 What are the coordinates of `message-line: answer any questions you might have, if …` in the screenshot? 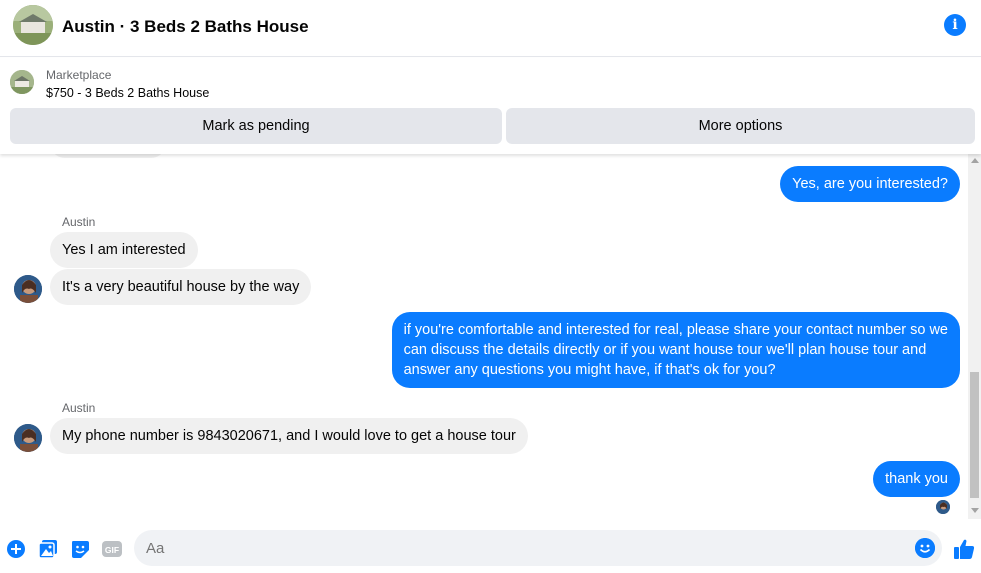 It's located at (589, 370).